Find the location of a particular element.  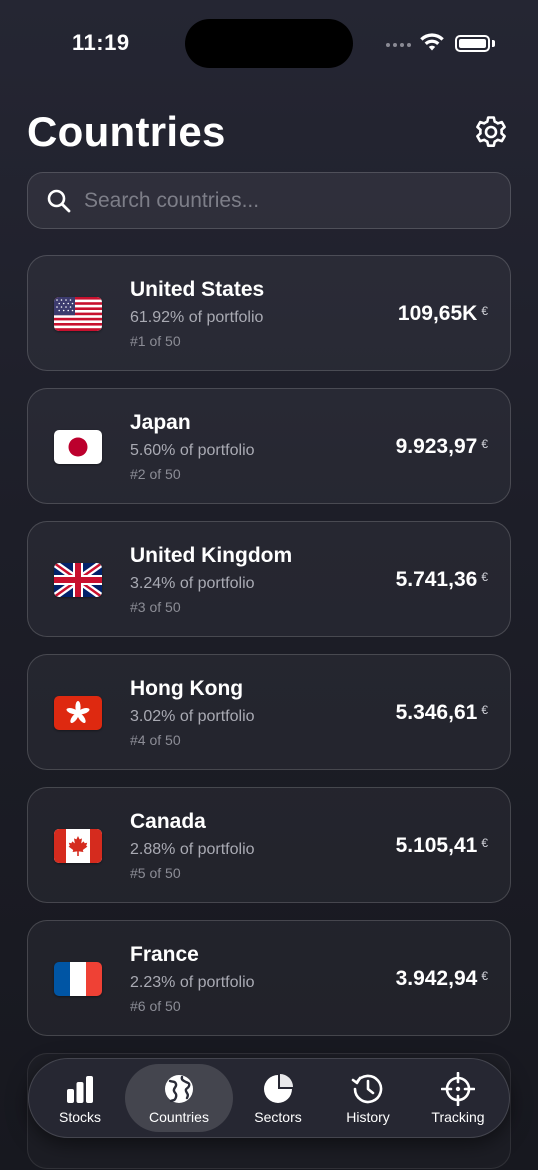

country-rank: #2 of 50 is located at coordinates (155, 474).